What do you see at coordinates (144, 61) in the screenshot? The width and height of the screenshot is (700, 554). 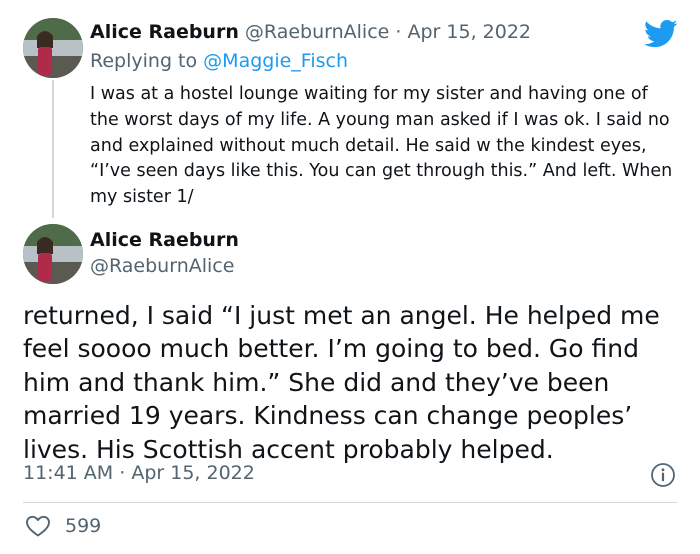 I see `reply-prefix: Replying to` at bounding box center [144, 61].